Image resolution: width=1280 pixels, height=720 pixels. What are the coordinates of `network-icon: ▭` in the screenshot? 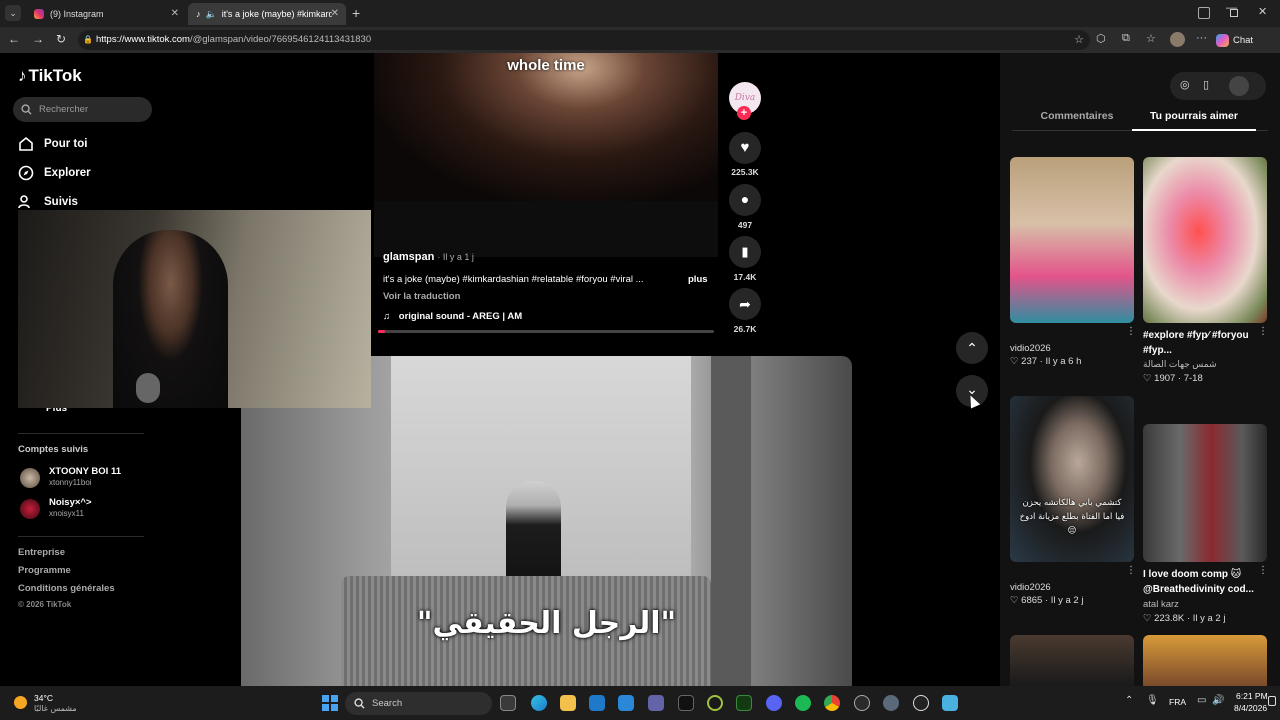 It's located at (1201, 700).